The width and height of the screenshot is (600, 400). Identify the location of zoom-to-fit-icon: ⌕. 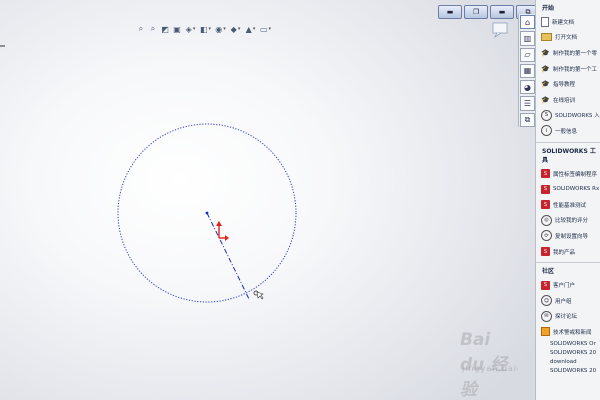
(141, 29).